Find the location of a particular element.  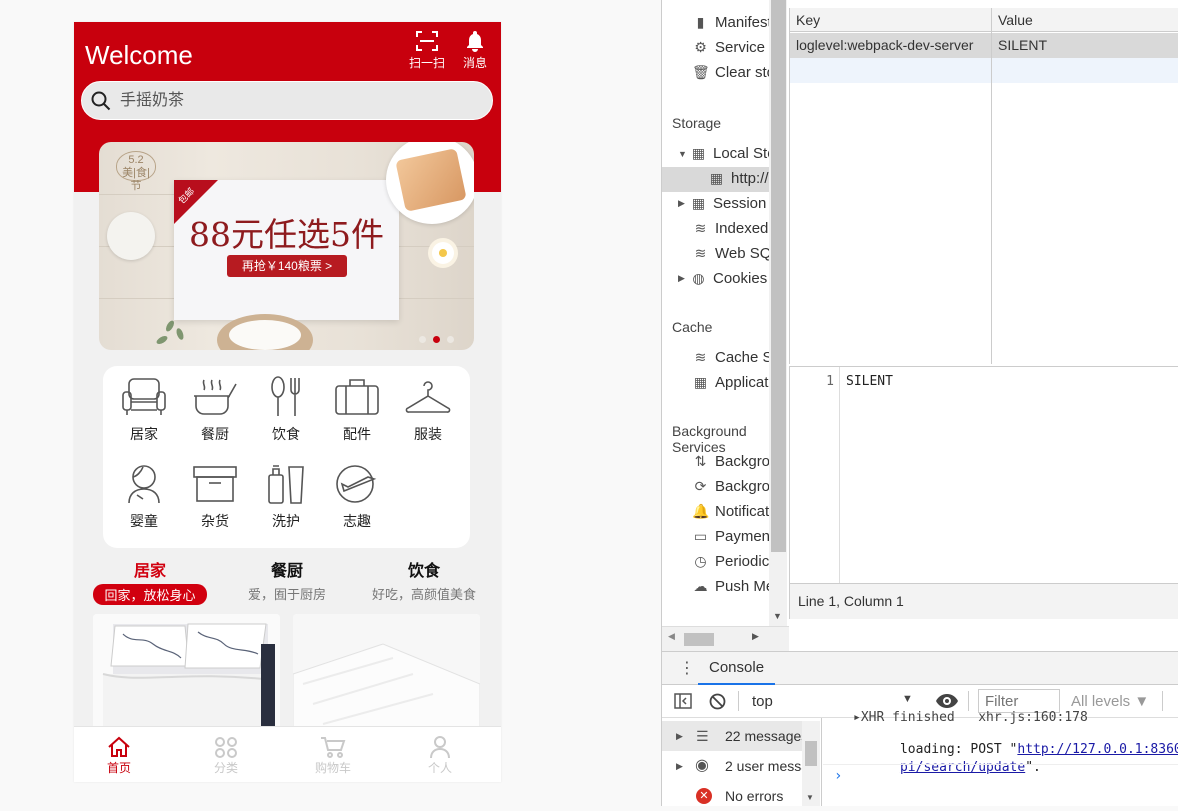

sidebar-item-clear-storage: 🗑 Clear storage is located at coordinates (730, 72).